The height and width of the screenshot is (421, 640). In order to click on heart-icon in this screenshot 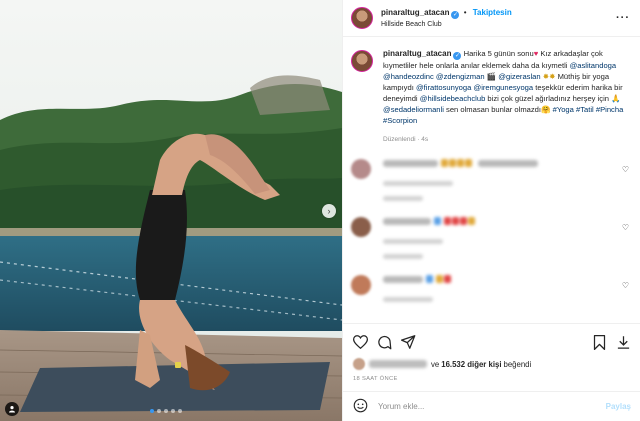, I will do `click(360, 342)`.